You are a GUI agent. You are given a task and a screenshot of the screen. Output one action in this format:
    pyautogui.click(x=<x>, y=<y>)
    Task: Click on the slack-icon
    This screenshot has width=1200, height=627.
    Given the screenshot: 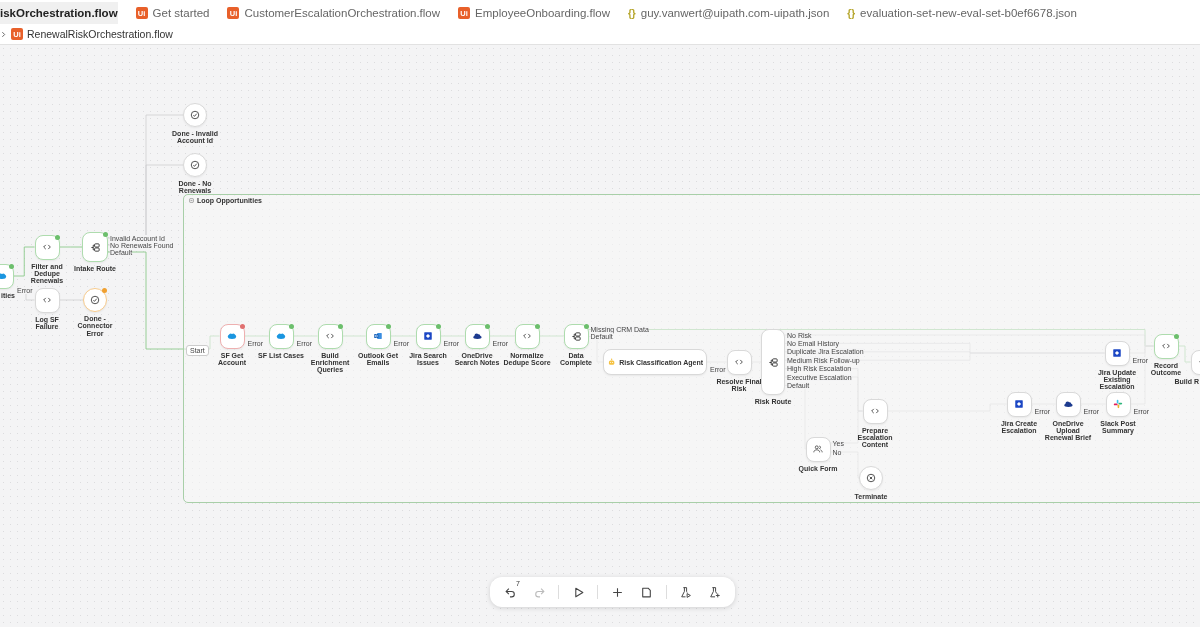 What is the action you would take?
    pyautogui.click(x=1118, y=404)
    